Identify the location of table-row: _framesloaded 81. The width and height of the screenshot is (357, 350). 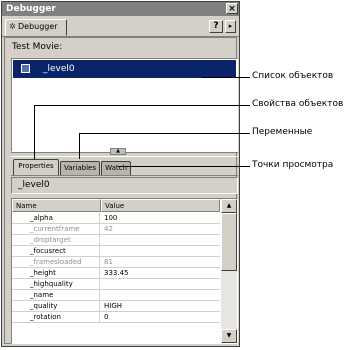
(116, 262).